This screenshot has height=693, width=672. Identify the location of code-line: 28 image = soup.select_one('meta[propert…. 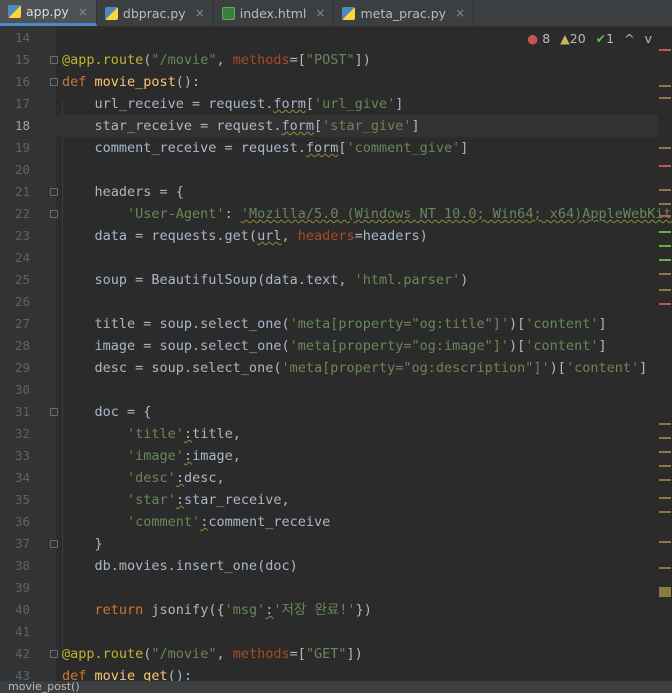
(329, 346).